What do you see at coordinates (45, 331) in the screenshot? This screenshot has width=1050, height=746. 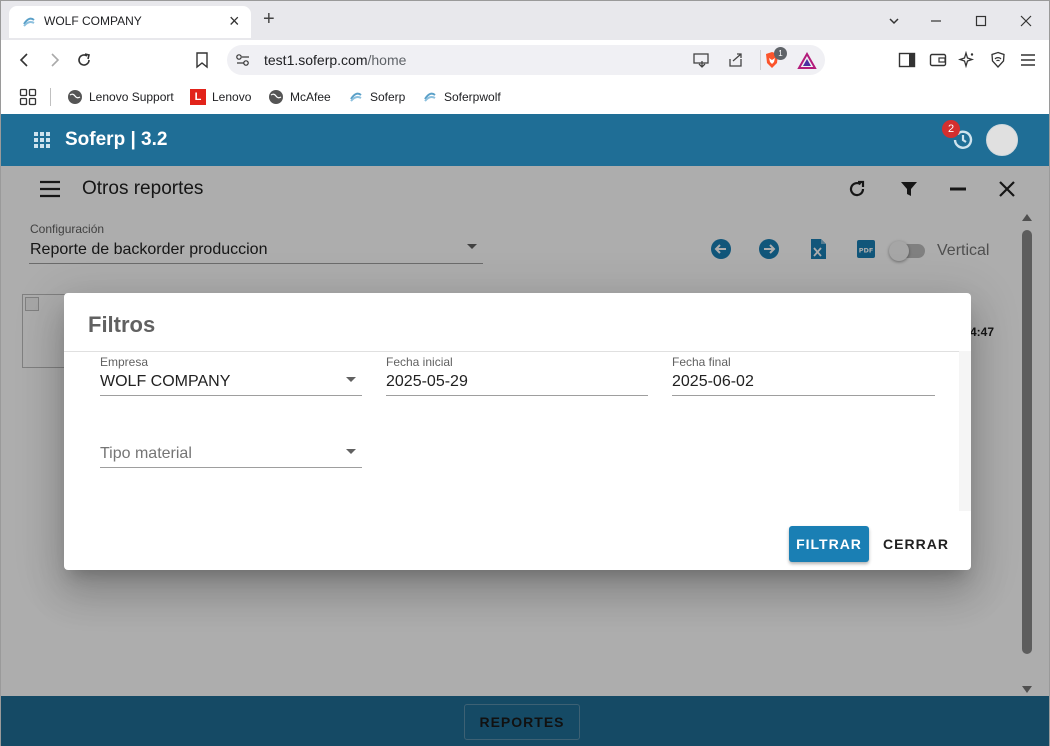 I see `report-logo-image` at bounding box center [45, 331].